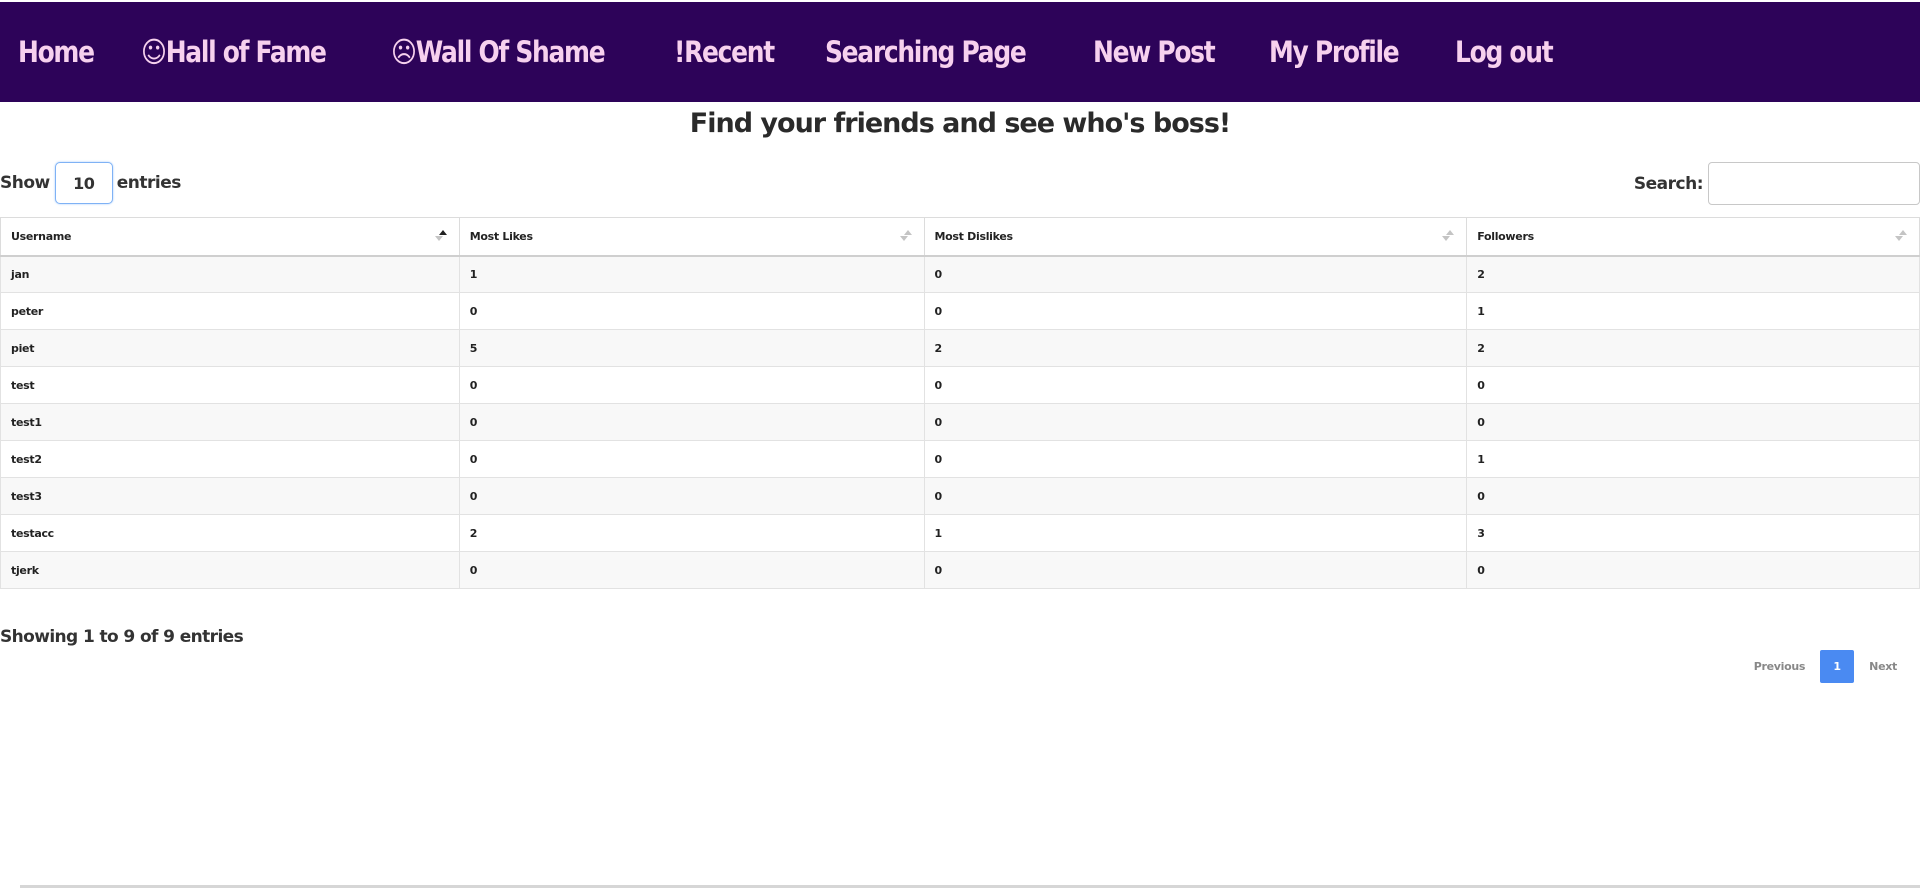  What do you see at coordinates (1814, 183) in the screenshot?
I see `search-input` at bounding box center [1814, 183].